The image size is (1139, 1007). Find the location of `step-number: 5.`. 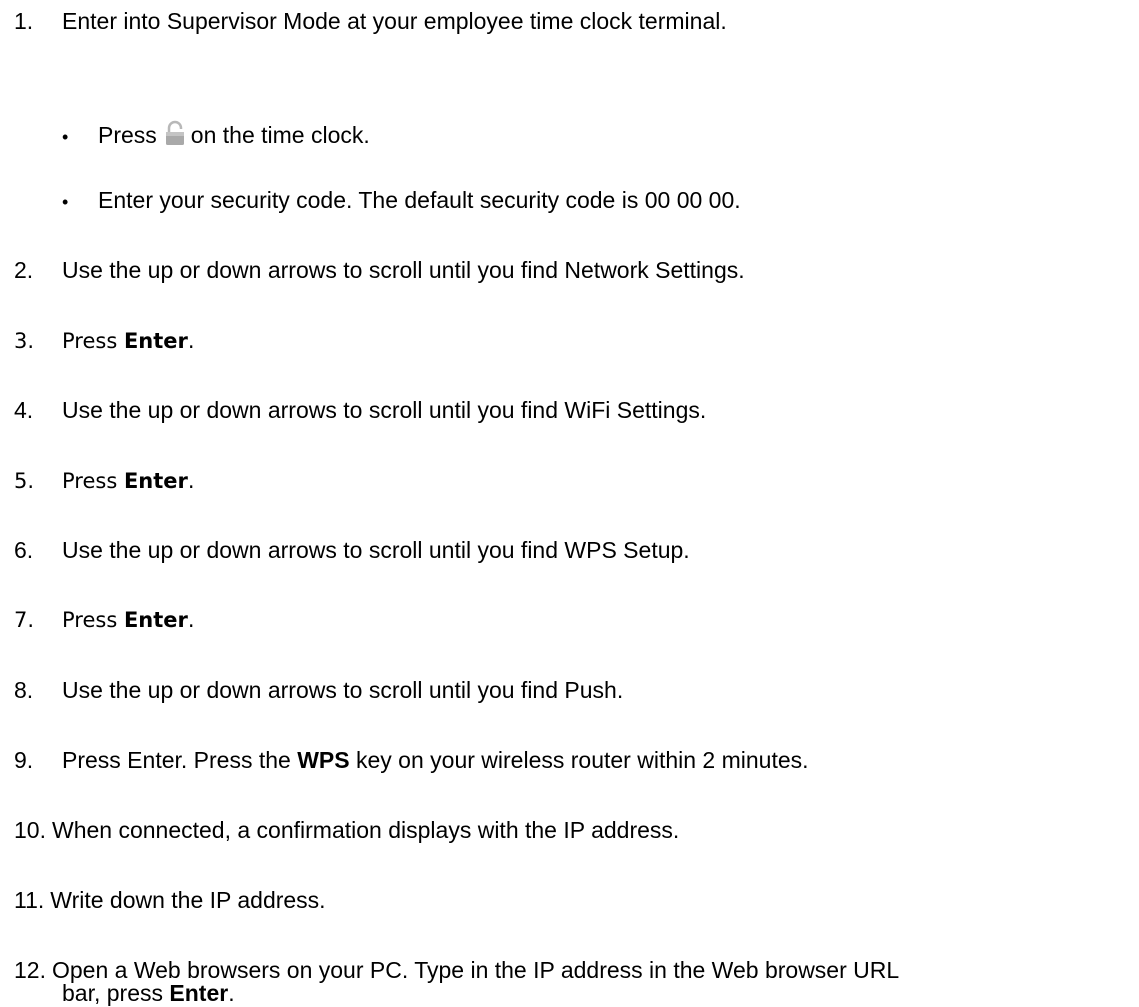

step-number: 5. is located at coordinates (24, 481).